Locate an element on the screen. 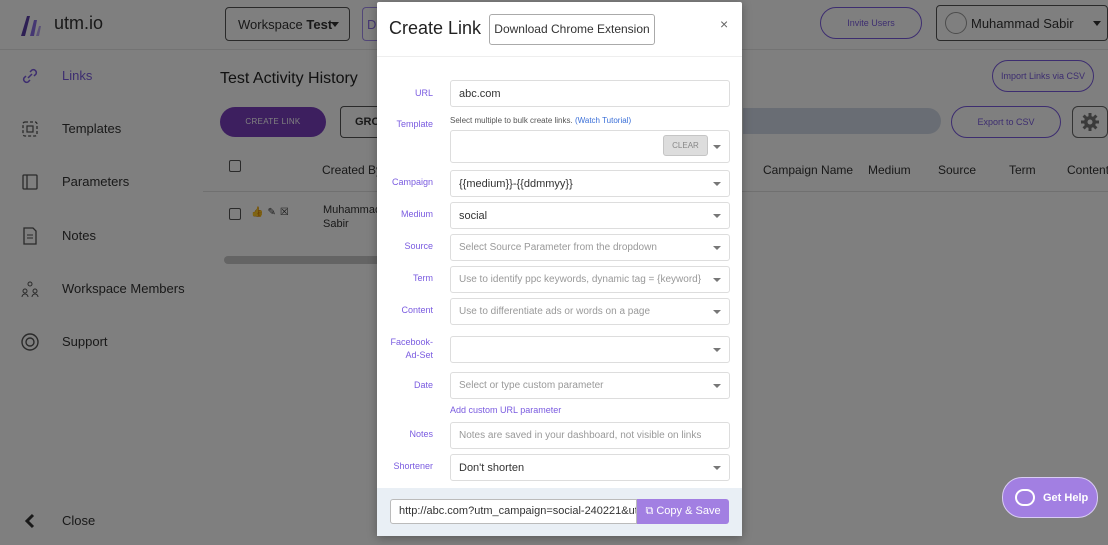 This screenshot has width=1108, height=545. shortener-value: Don't shorten is located at coordinates (492, 468).